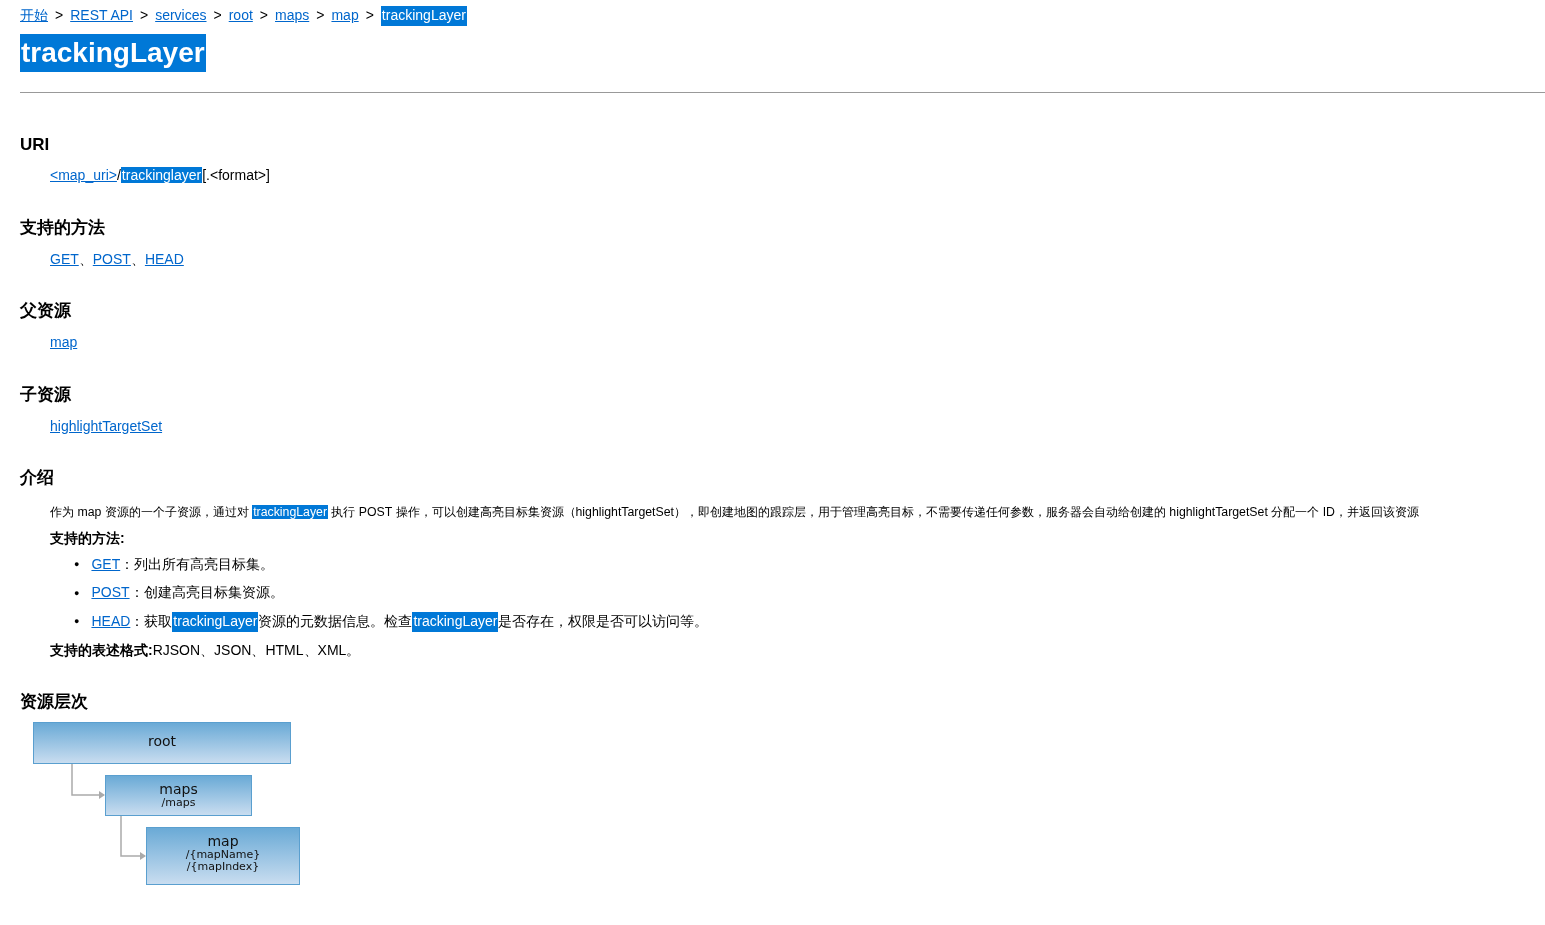  I want to click on breadcrumb-link: REST API, so click(101, 16).